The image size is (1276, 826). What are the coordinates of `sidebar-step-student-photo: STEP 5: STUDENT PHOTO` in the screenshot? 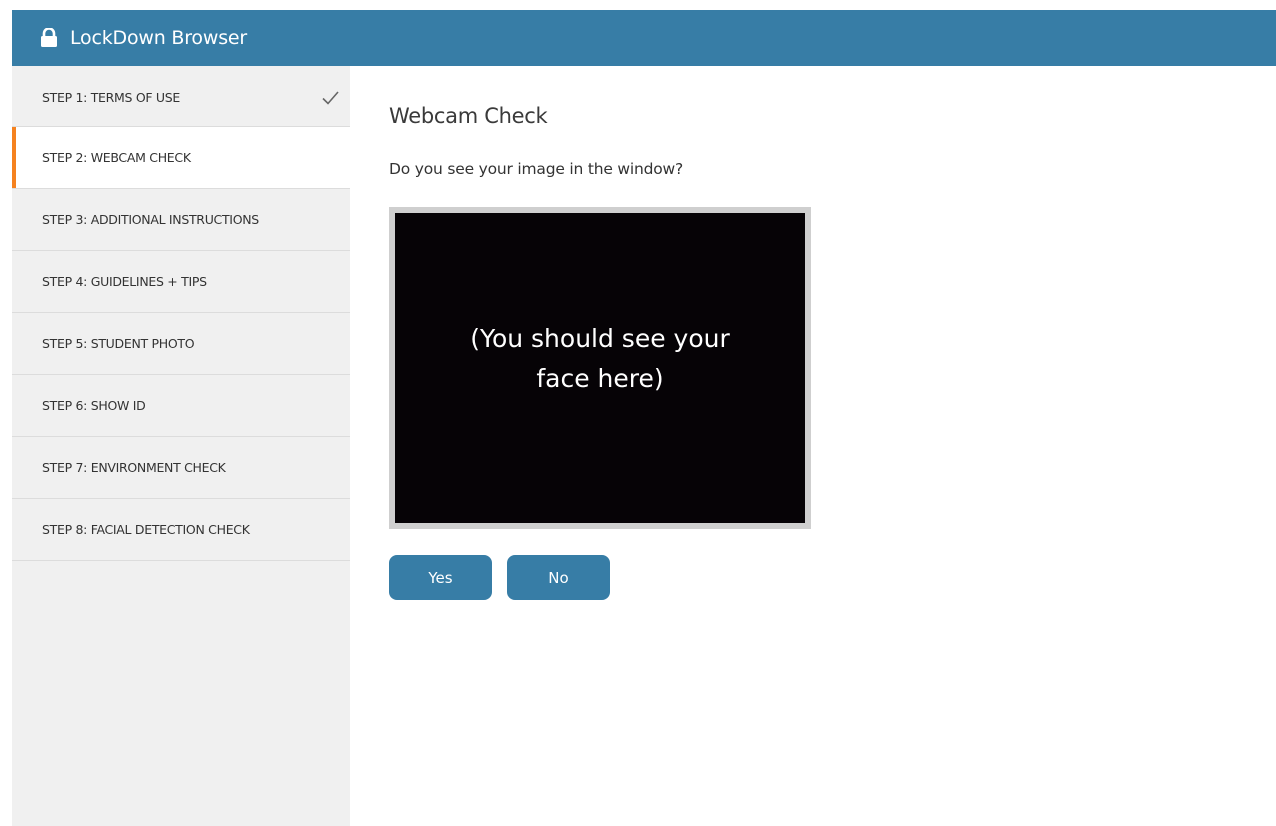 It's located at (181, 344).